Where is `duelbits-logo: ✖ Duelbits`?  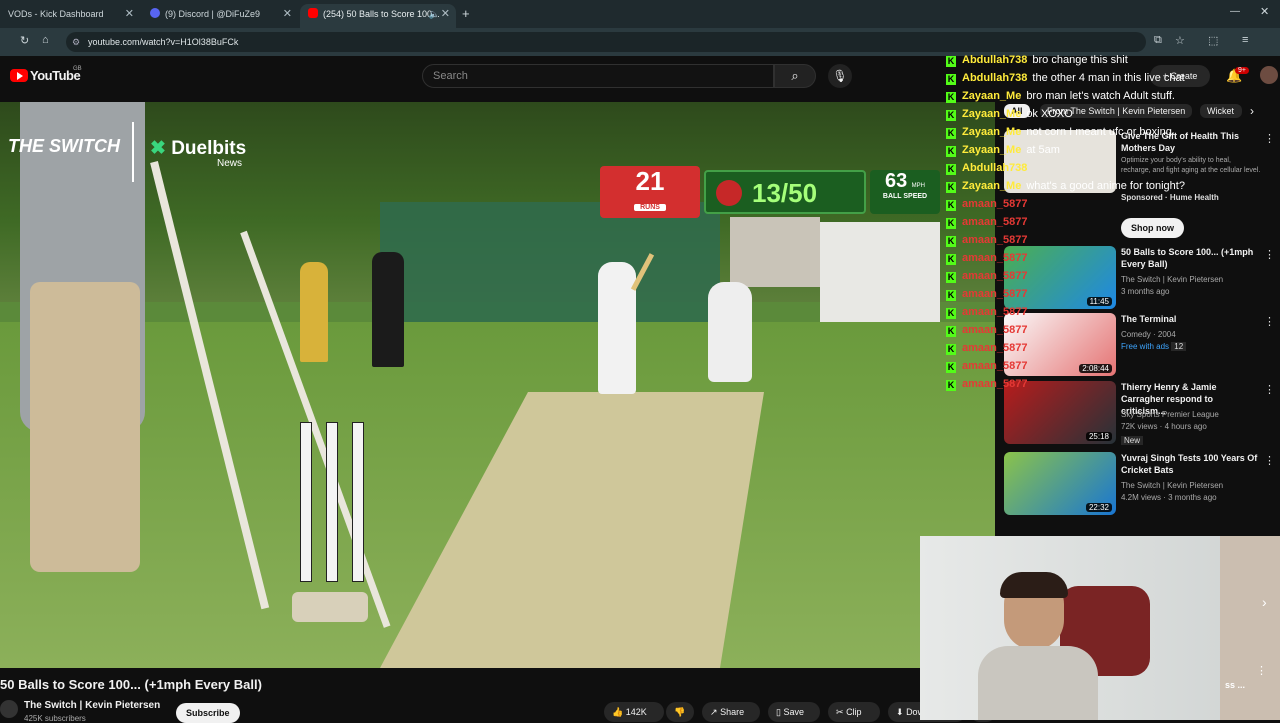 duelbits-logo: ✖ Duelbits is located at coordinates (198, 148).